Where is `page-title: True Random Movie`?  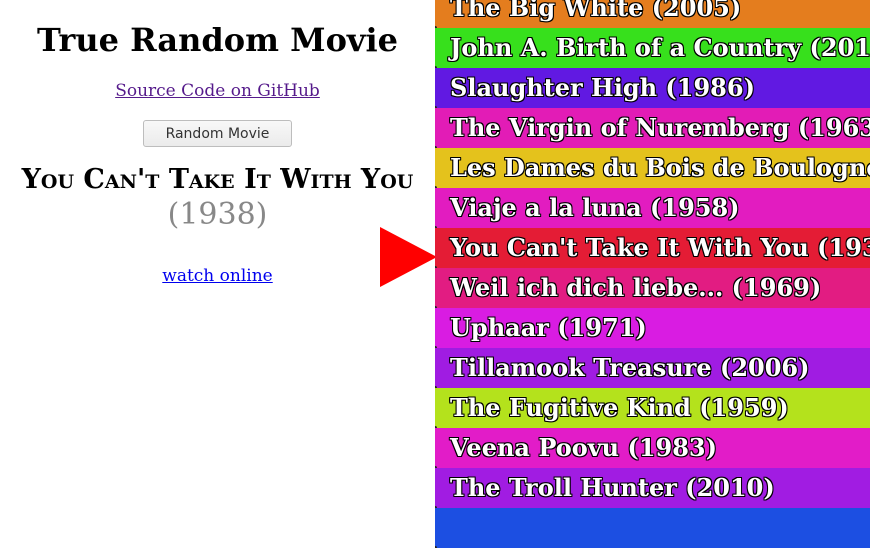 page-title: True Random Movie is located at coordinates (217, 40).